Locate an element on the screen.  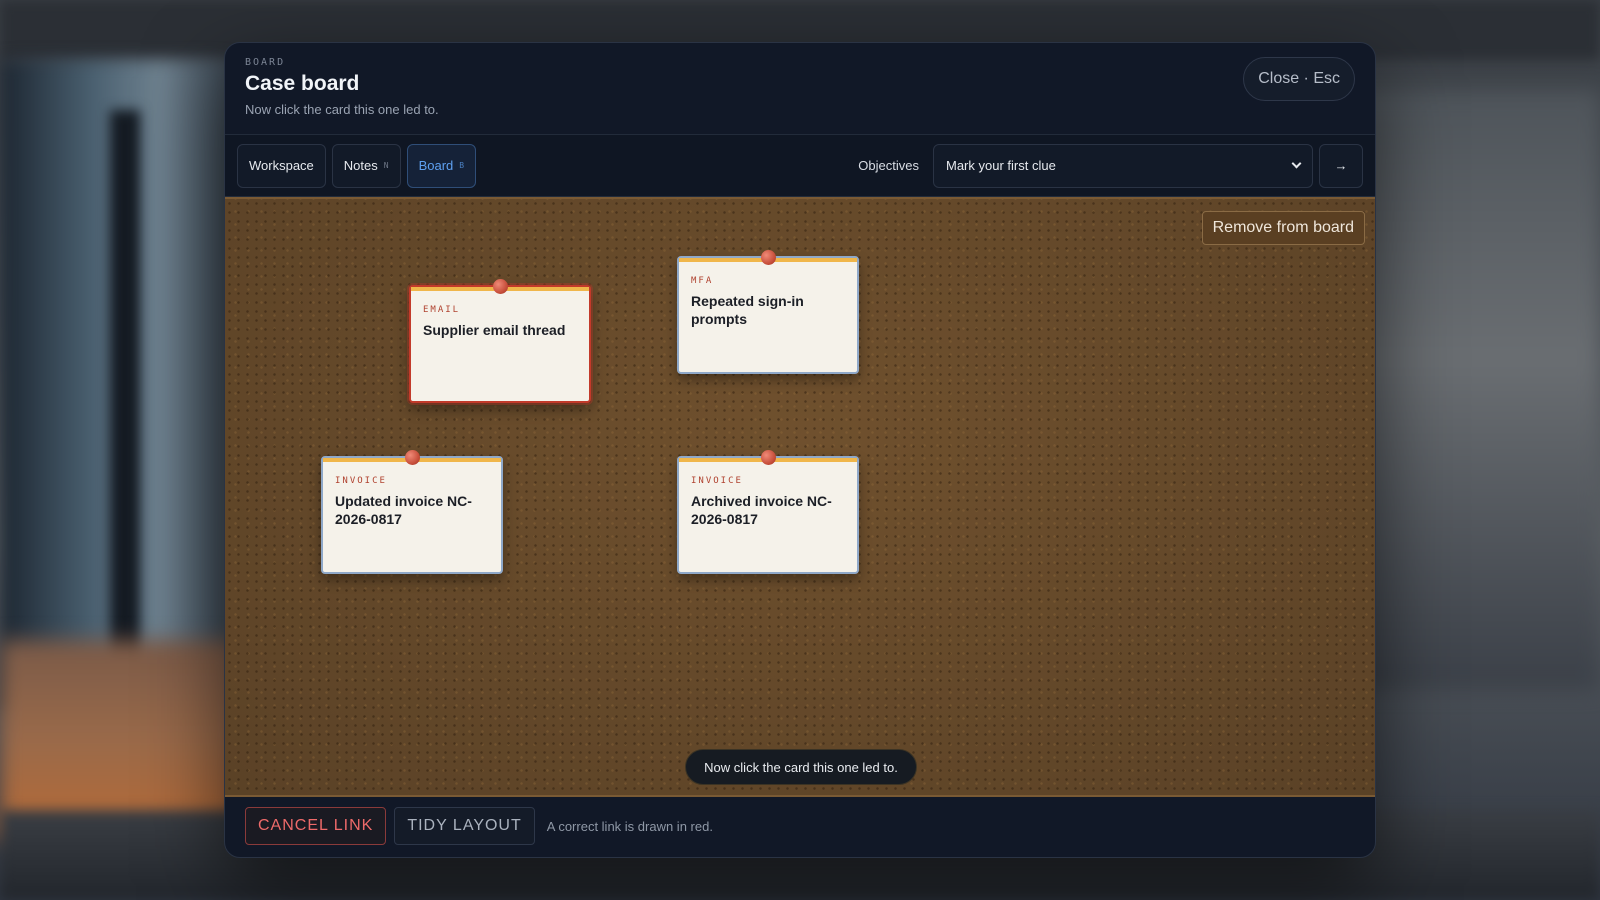
dialog-title: Case board is located at coordinates (302, 83).